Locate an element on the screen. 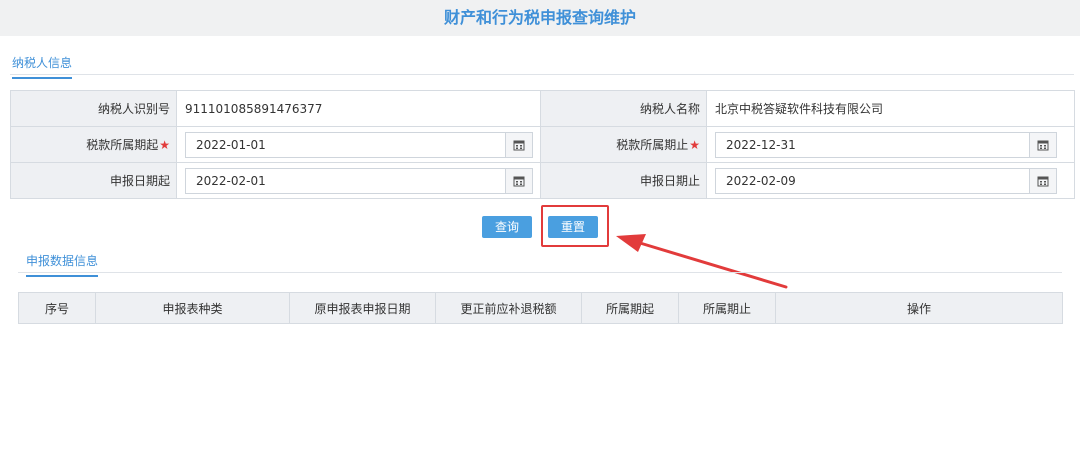 The image size is (1080, 462). tab-filing-data: 申报数据信息 is located at coordinates (62, 264).